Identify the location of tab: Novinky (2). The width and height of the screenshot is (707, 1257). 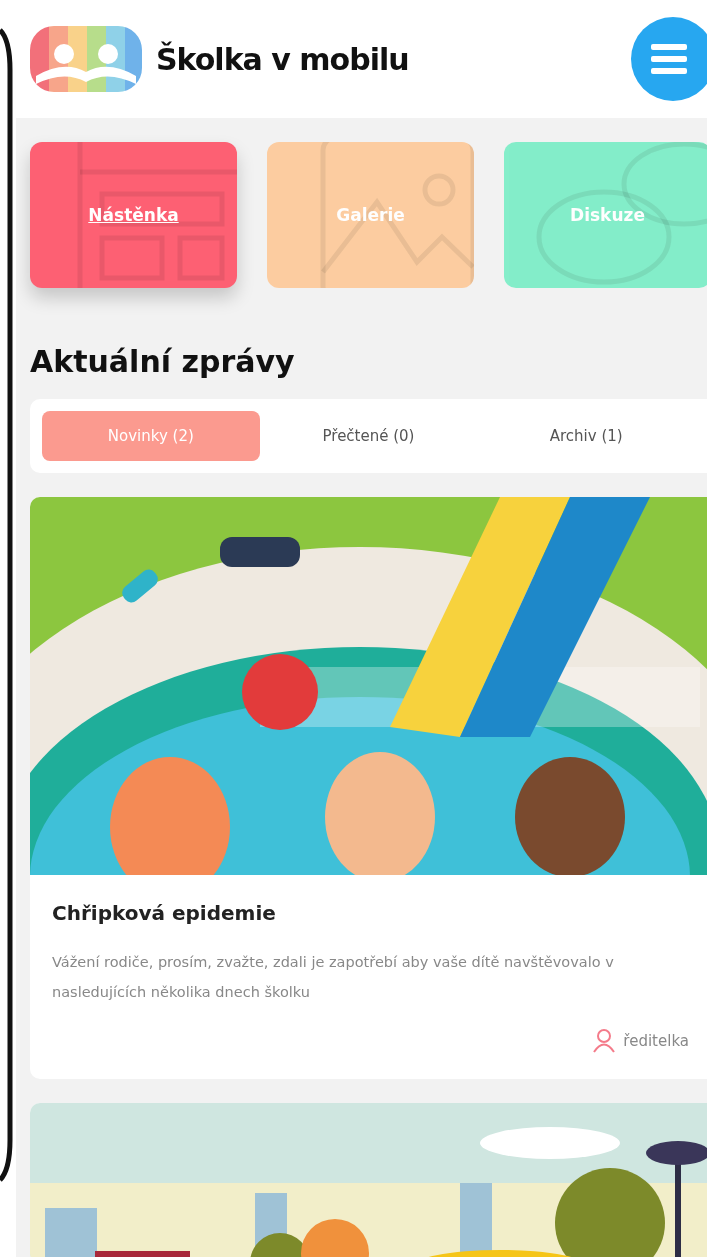
(151, 436).